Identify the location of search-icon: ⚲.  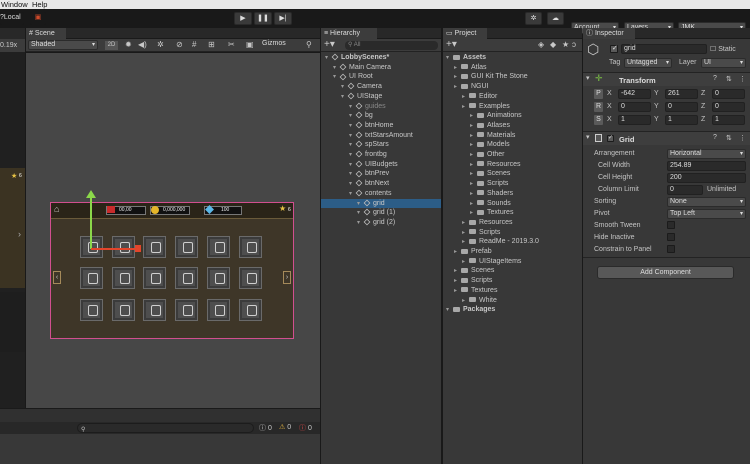
(309, 44).